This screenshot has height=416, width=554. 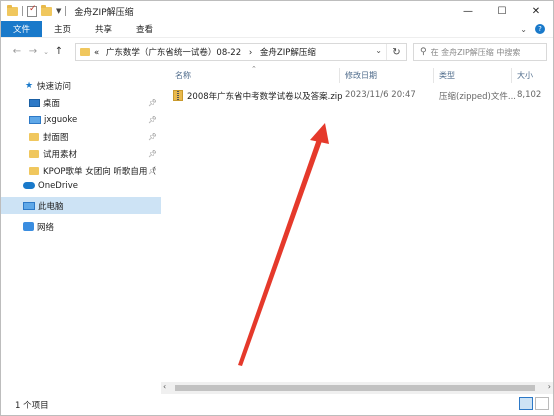 I want to click on network-icon, so click(x=28, y=226).